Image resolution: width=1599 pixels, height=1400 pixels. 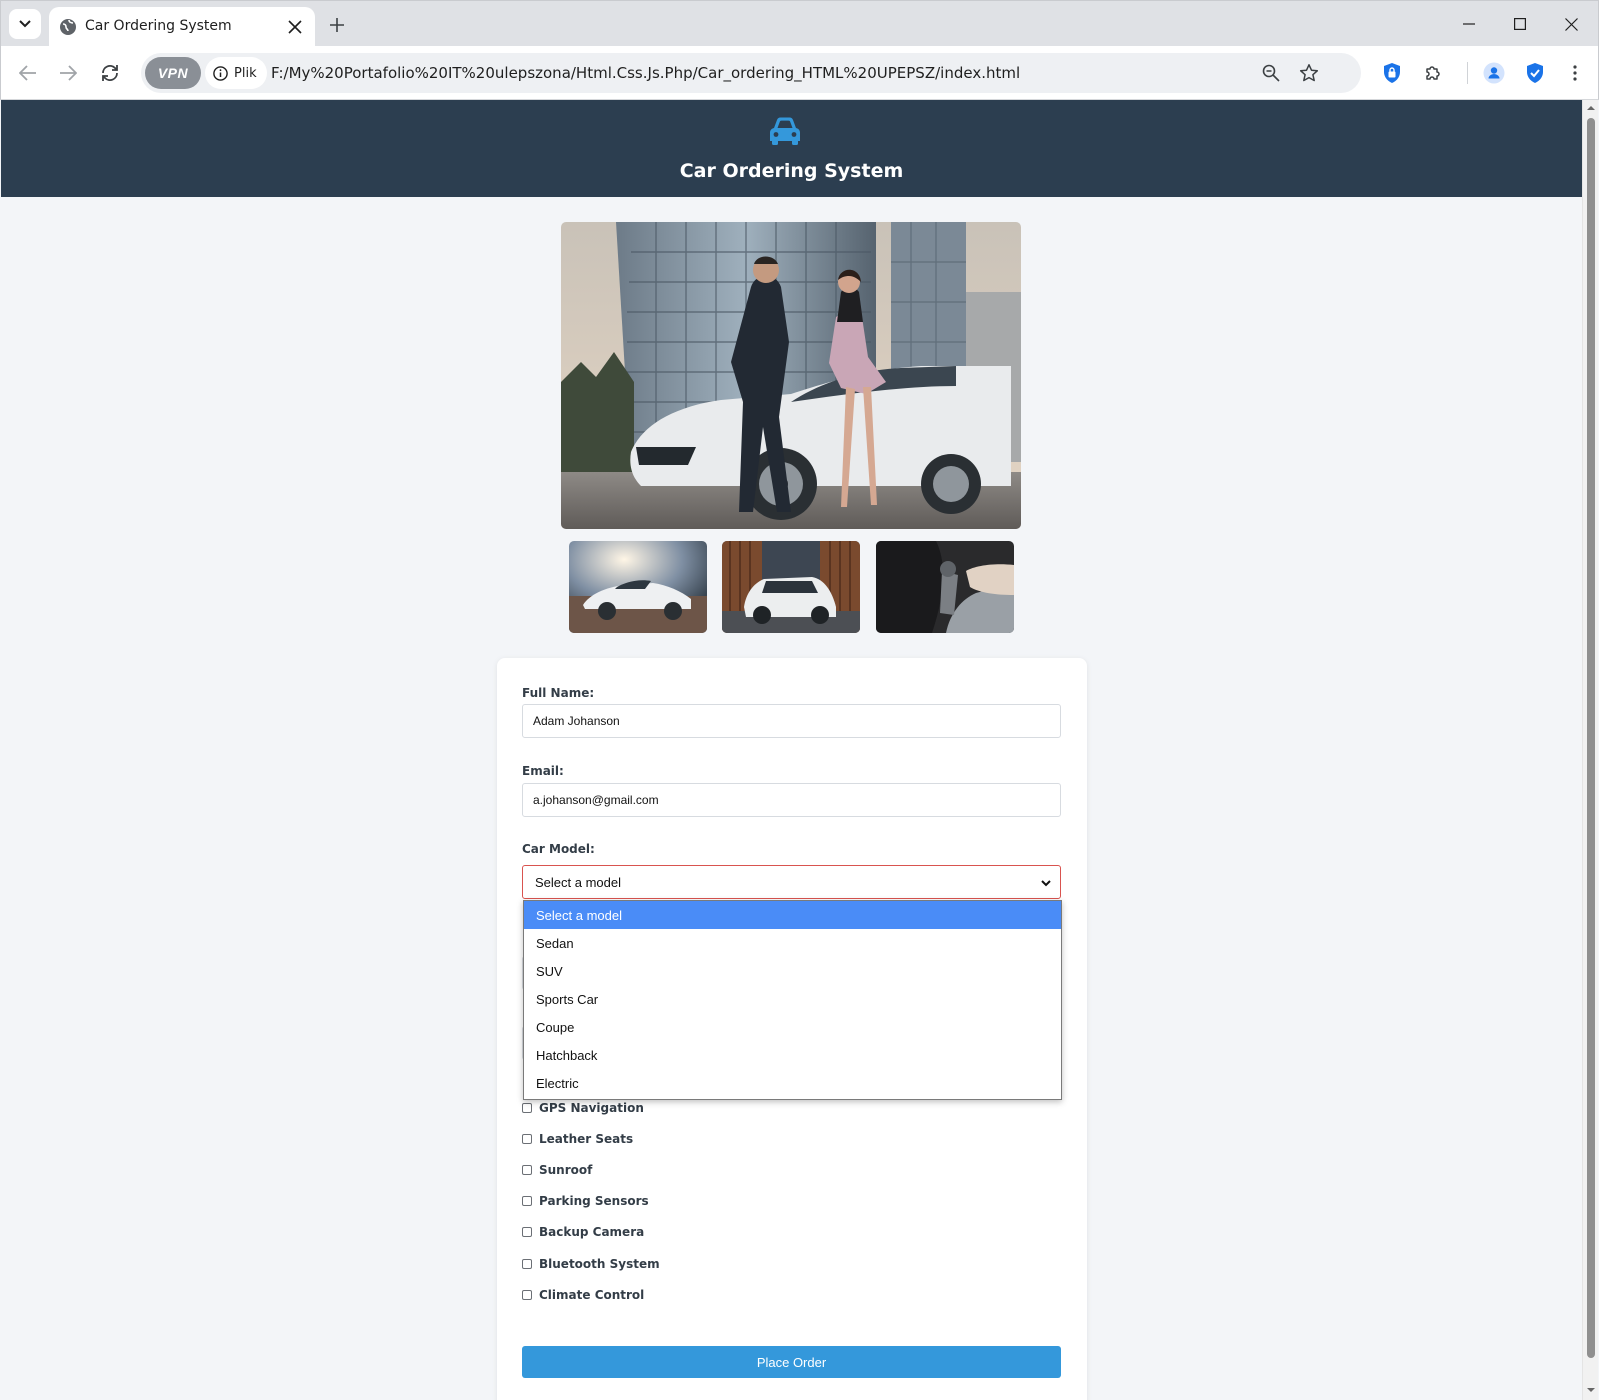 I want to click on feature-label: GPS Navigation, so click(x=591, y=1108).